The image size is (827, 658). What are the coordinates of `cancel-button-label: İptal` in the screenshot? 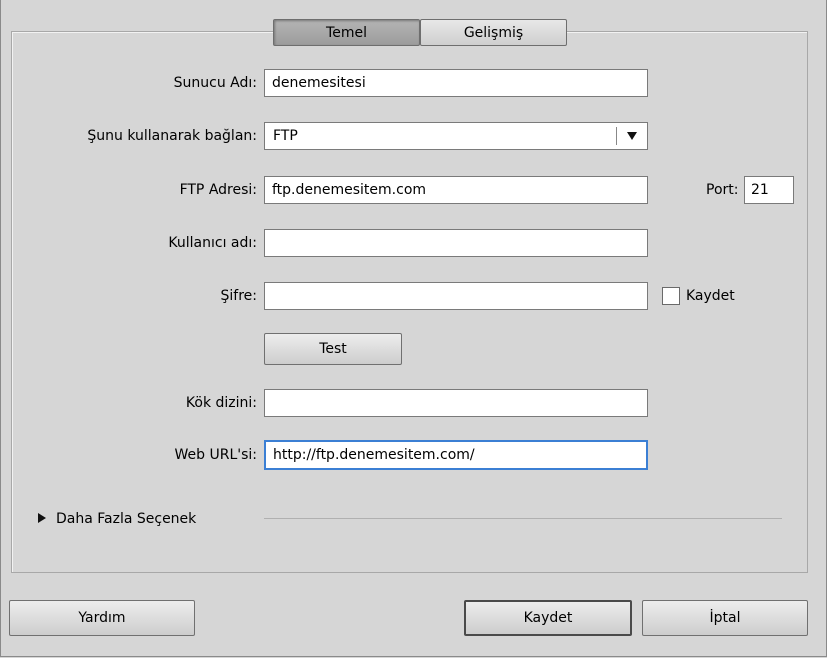 It's located at (725, 618).